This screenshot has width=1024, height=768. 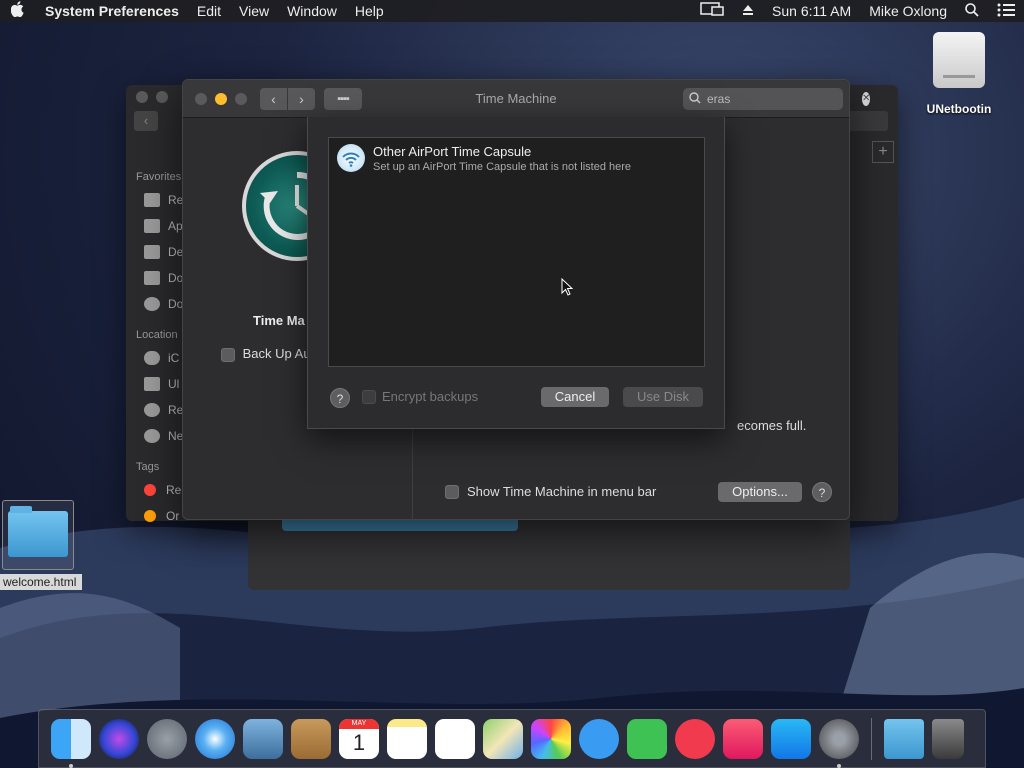 What do you see at coordinates (695, 99) in the screenshot?
I see `search-icon` at bounding box center [695, 99].